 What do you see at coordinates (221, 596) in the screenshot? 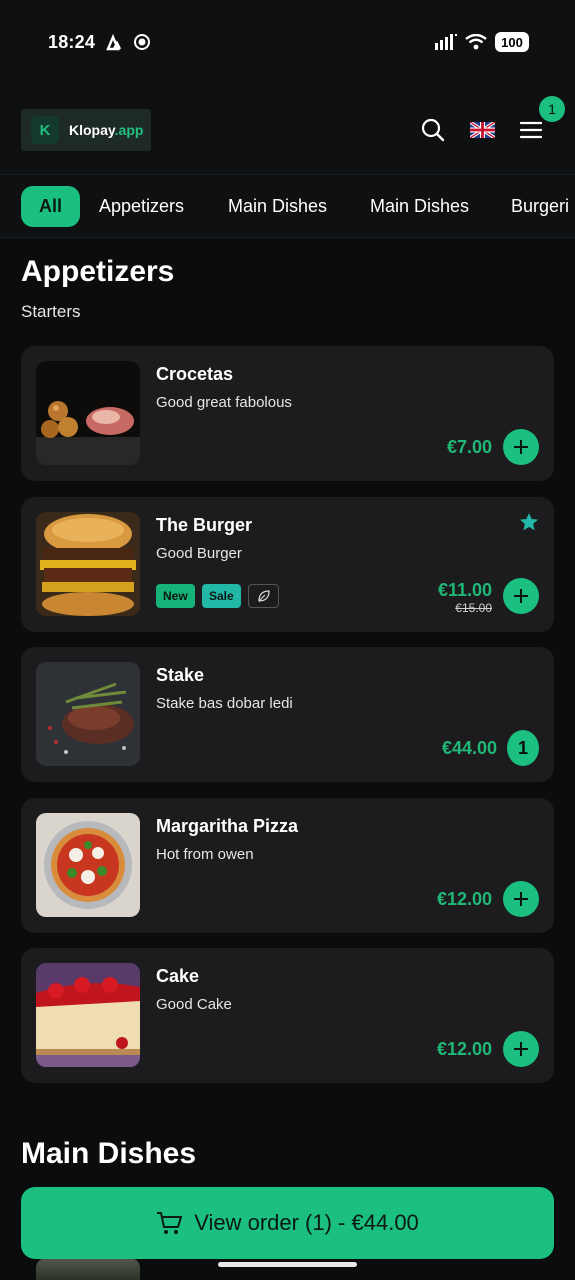
I see `sale-badge: Sale` at bounding box center [221, 596].